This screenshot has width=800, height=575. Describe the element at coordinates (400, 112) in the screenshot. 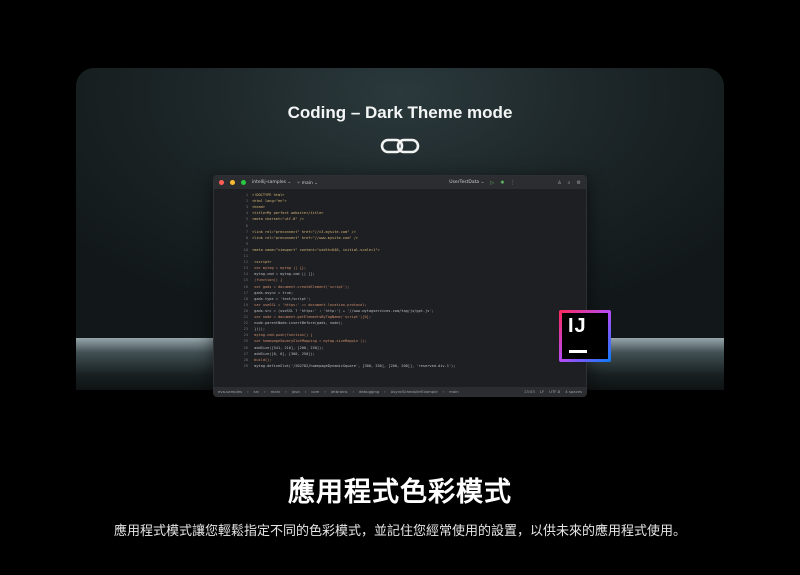

I see `card-title: Coding – Dark Theme mode` at that location.